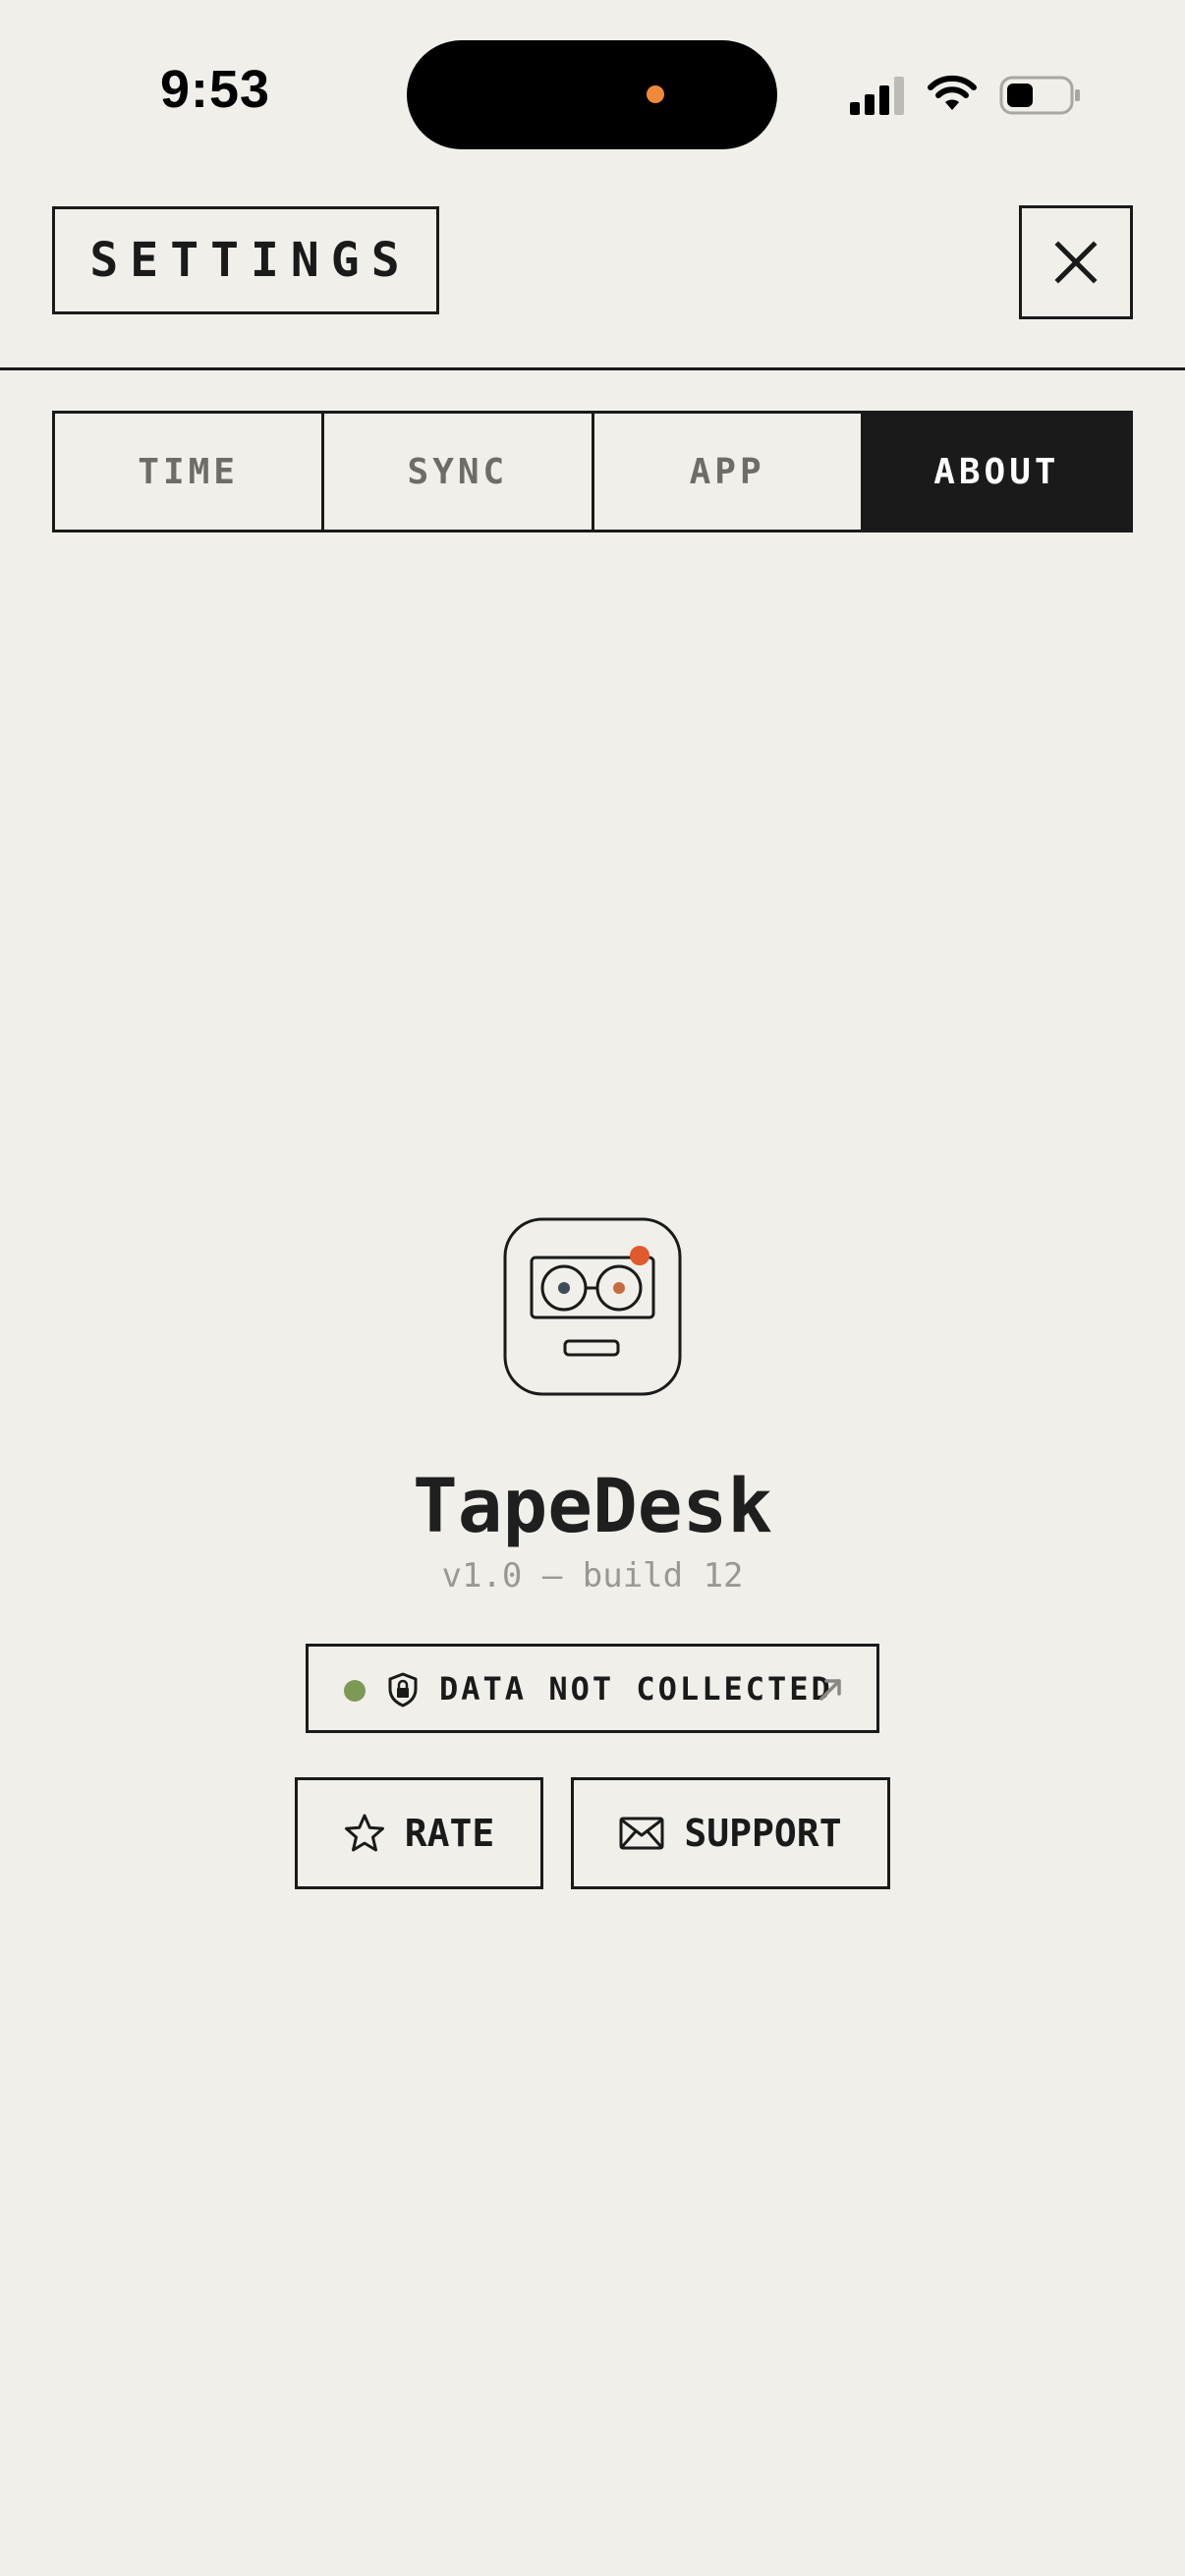  I want to click on header-divider, so click(592, 368).